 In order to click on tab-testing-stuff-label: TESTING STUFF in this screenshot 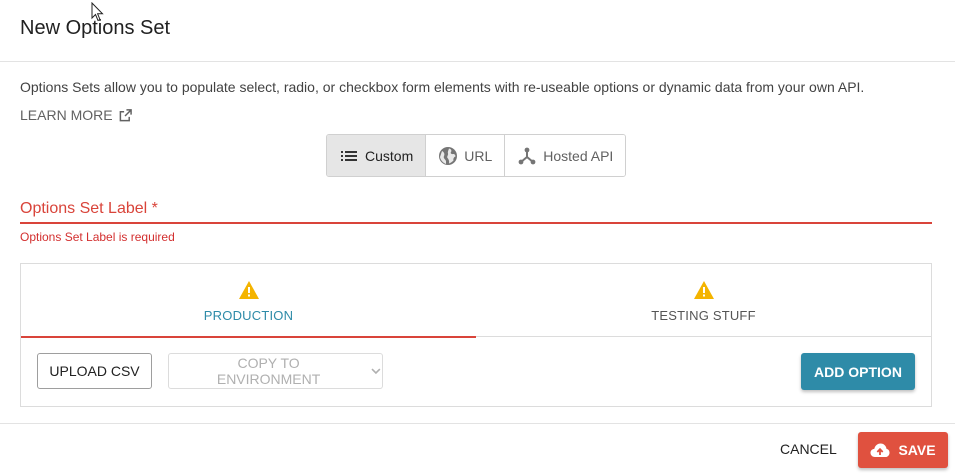, I will do `click(703, 315)`.